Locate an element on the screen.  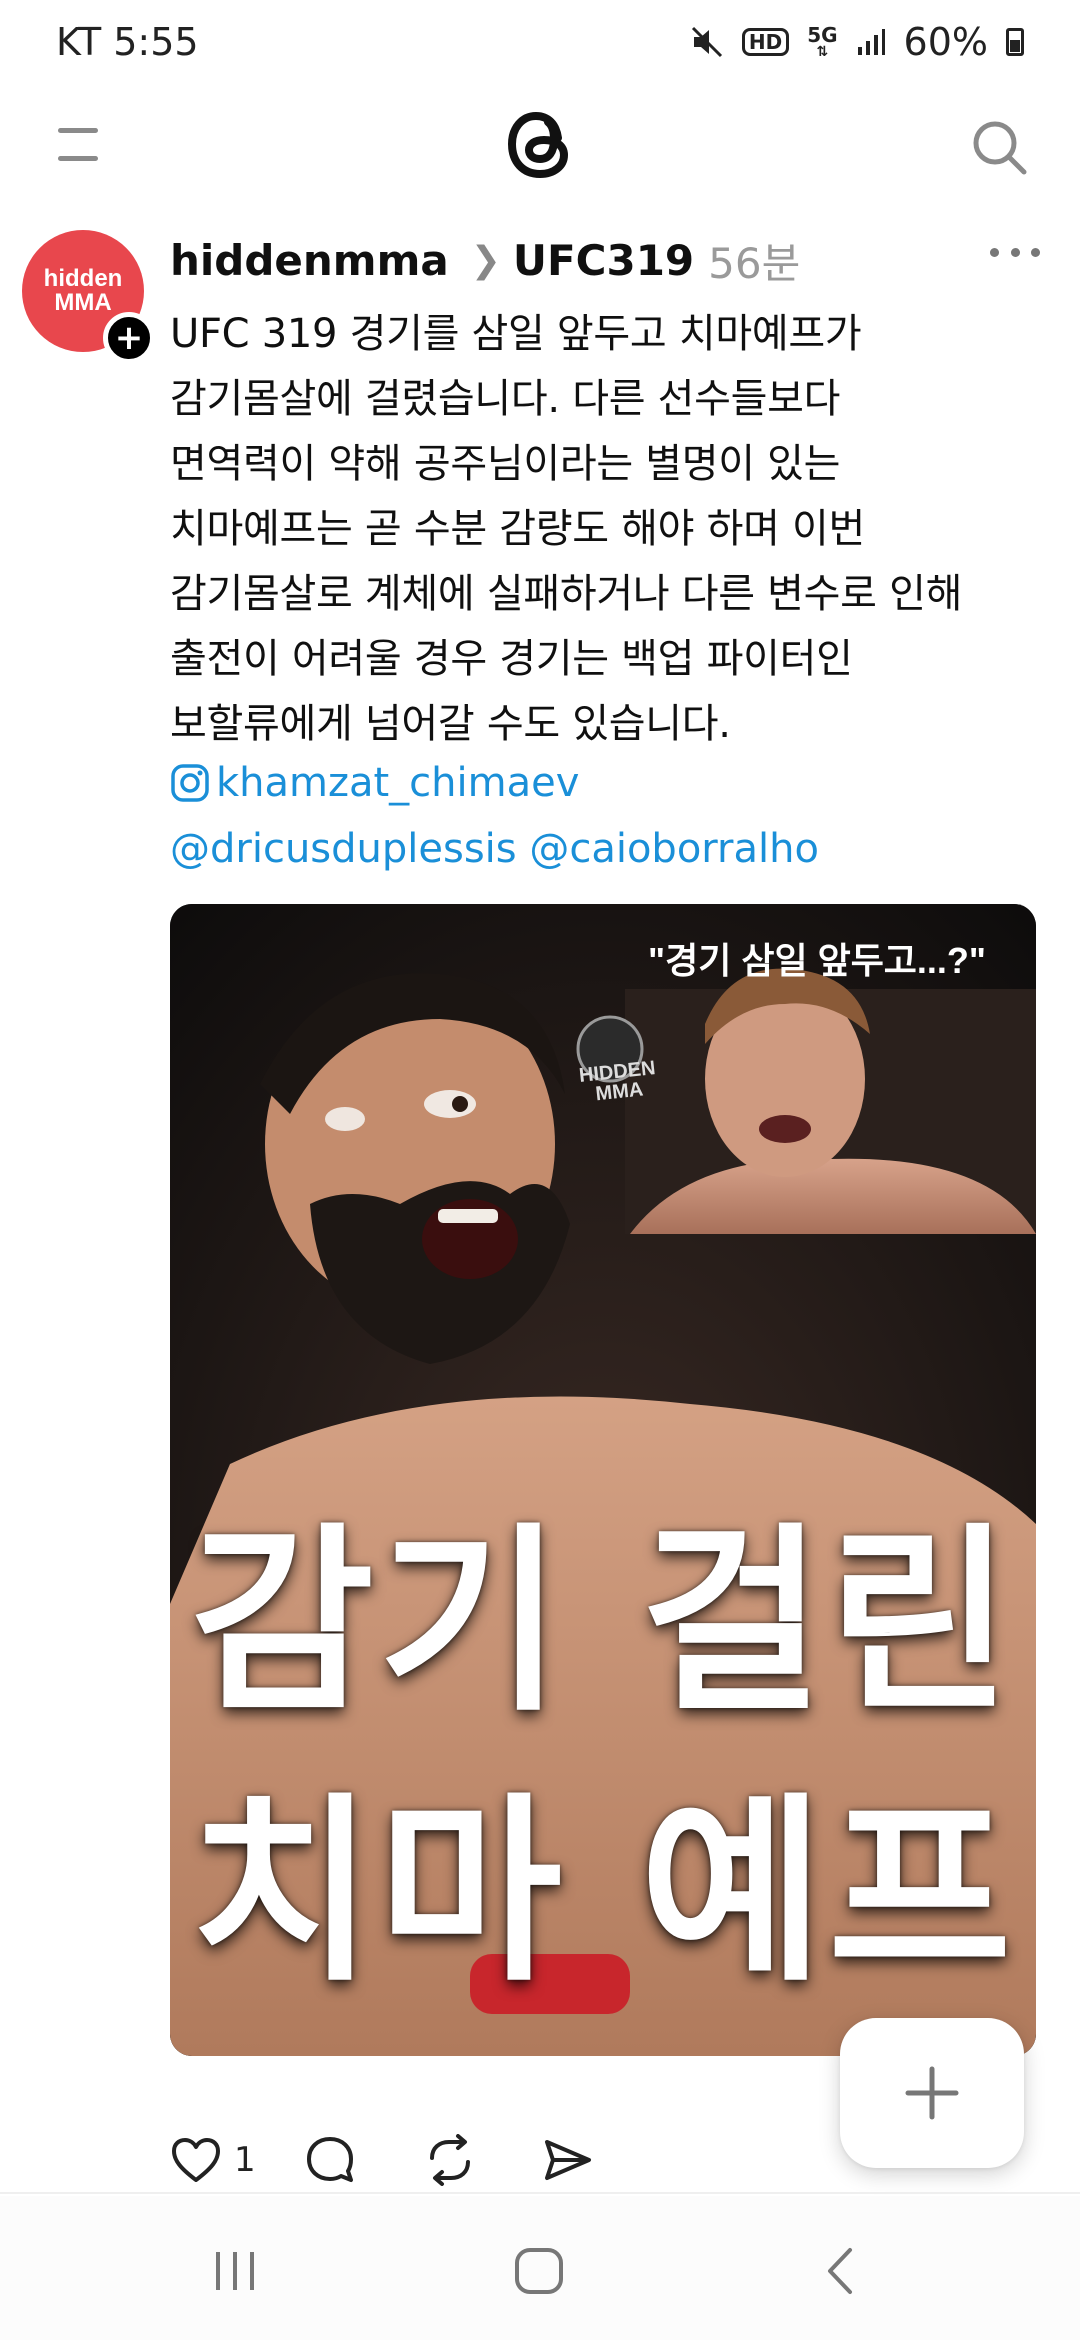
comment-icon is located at coordinates (329, 2159).